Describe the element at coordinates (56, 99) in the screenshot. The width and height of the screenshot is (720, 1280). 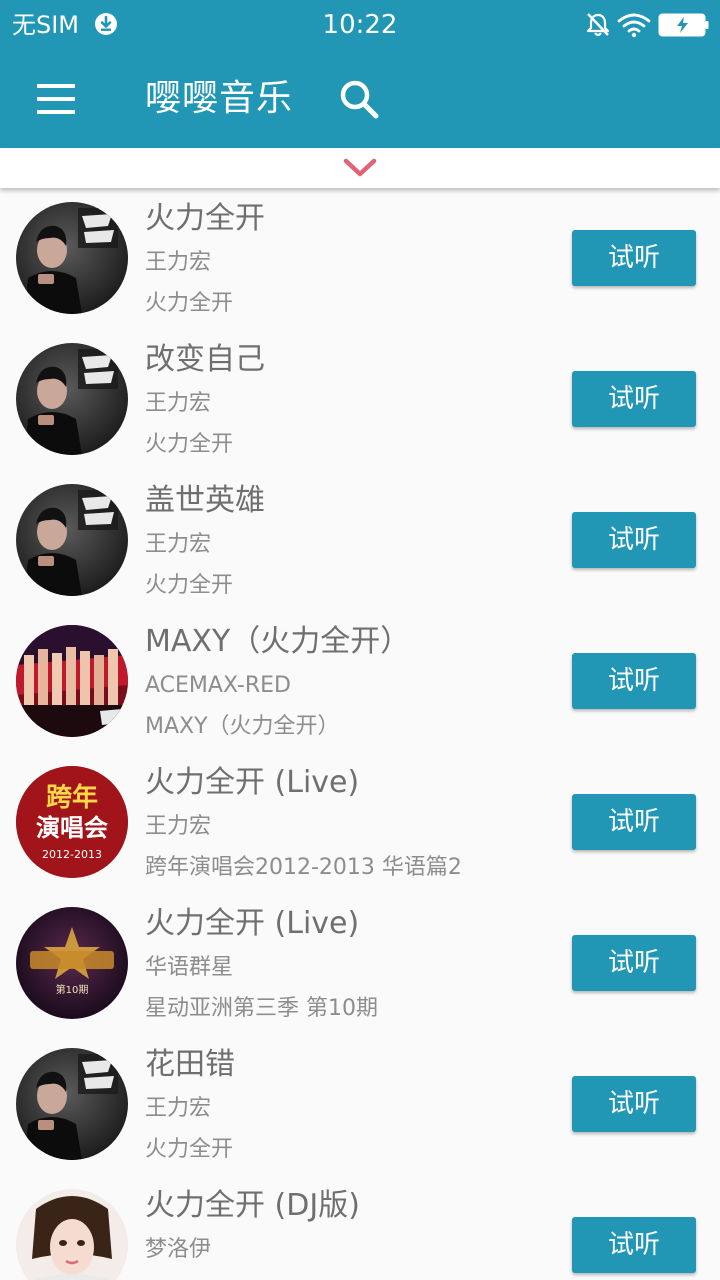
I see `menu-icon` at that location.